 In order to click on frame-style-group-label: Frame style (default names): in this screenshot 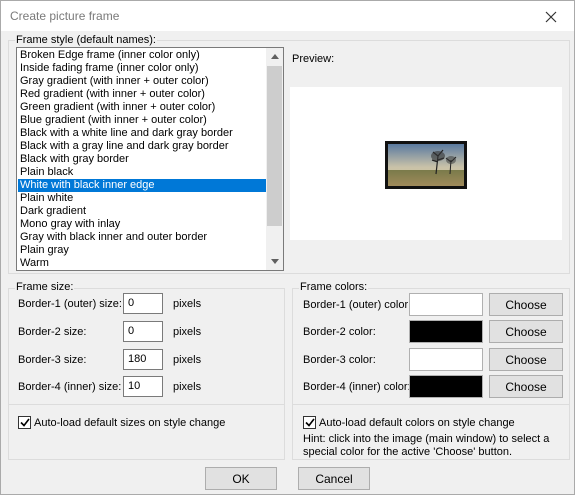, I will do `click(86, 40)`.